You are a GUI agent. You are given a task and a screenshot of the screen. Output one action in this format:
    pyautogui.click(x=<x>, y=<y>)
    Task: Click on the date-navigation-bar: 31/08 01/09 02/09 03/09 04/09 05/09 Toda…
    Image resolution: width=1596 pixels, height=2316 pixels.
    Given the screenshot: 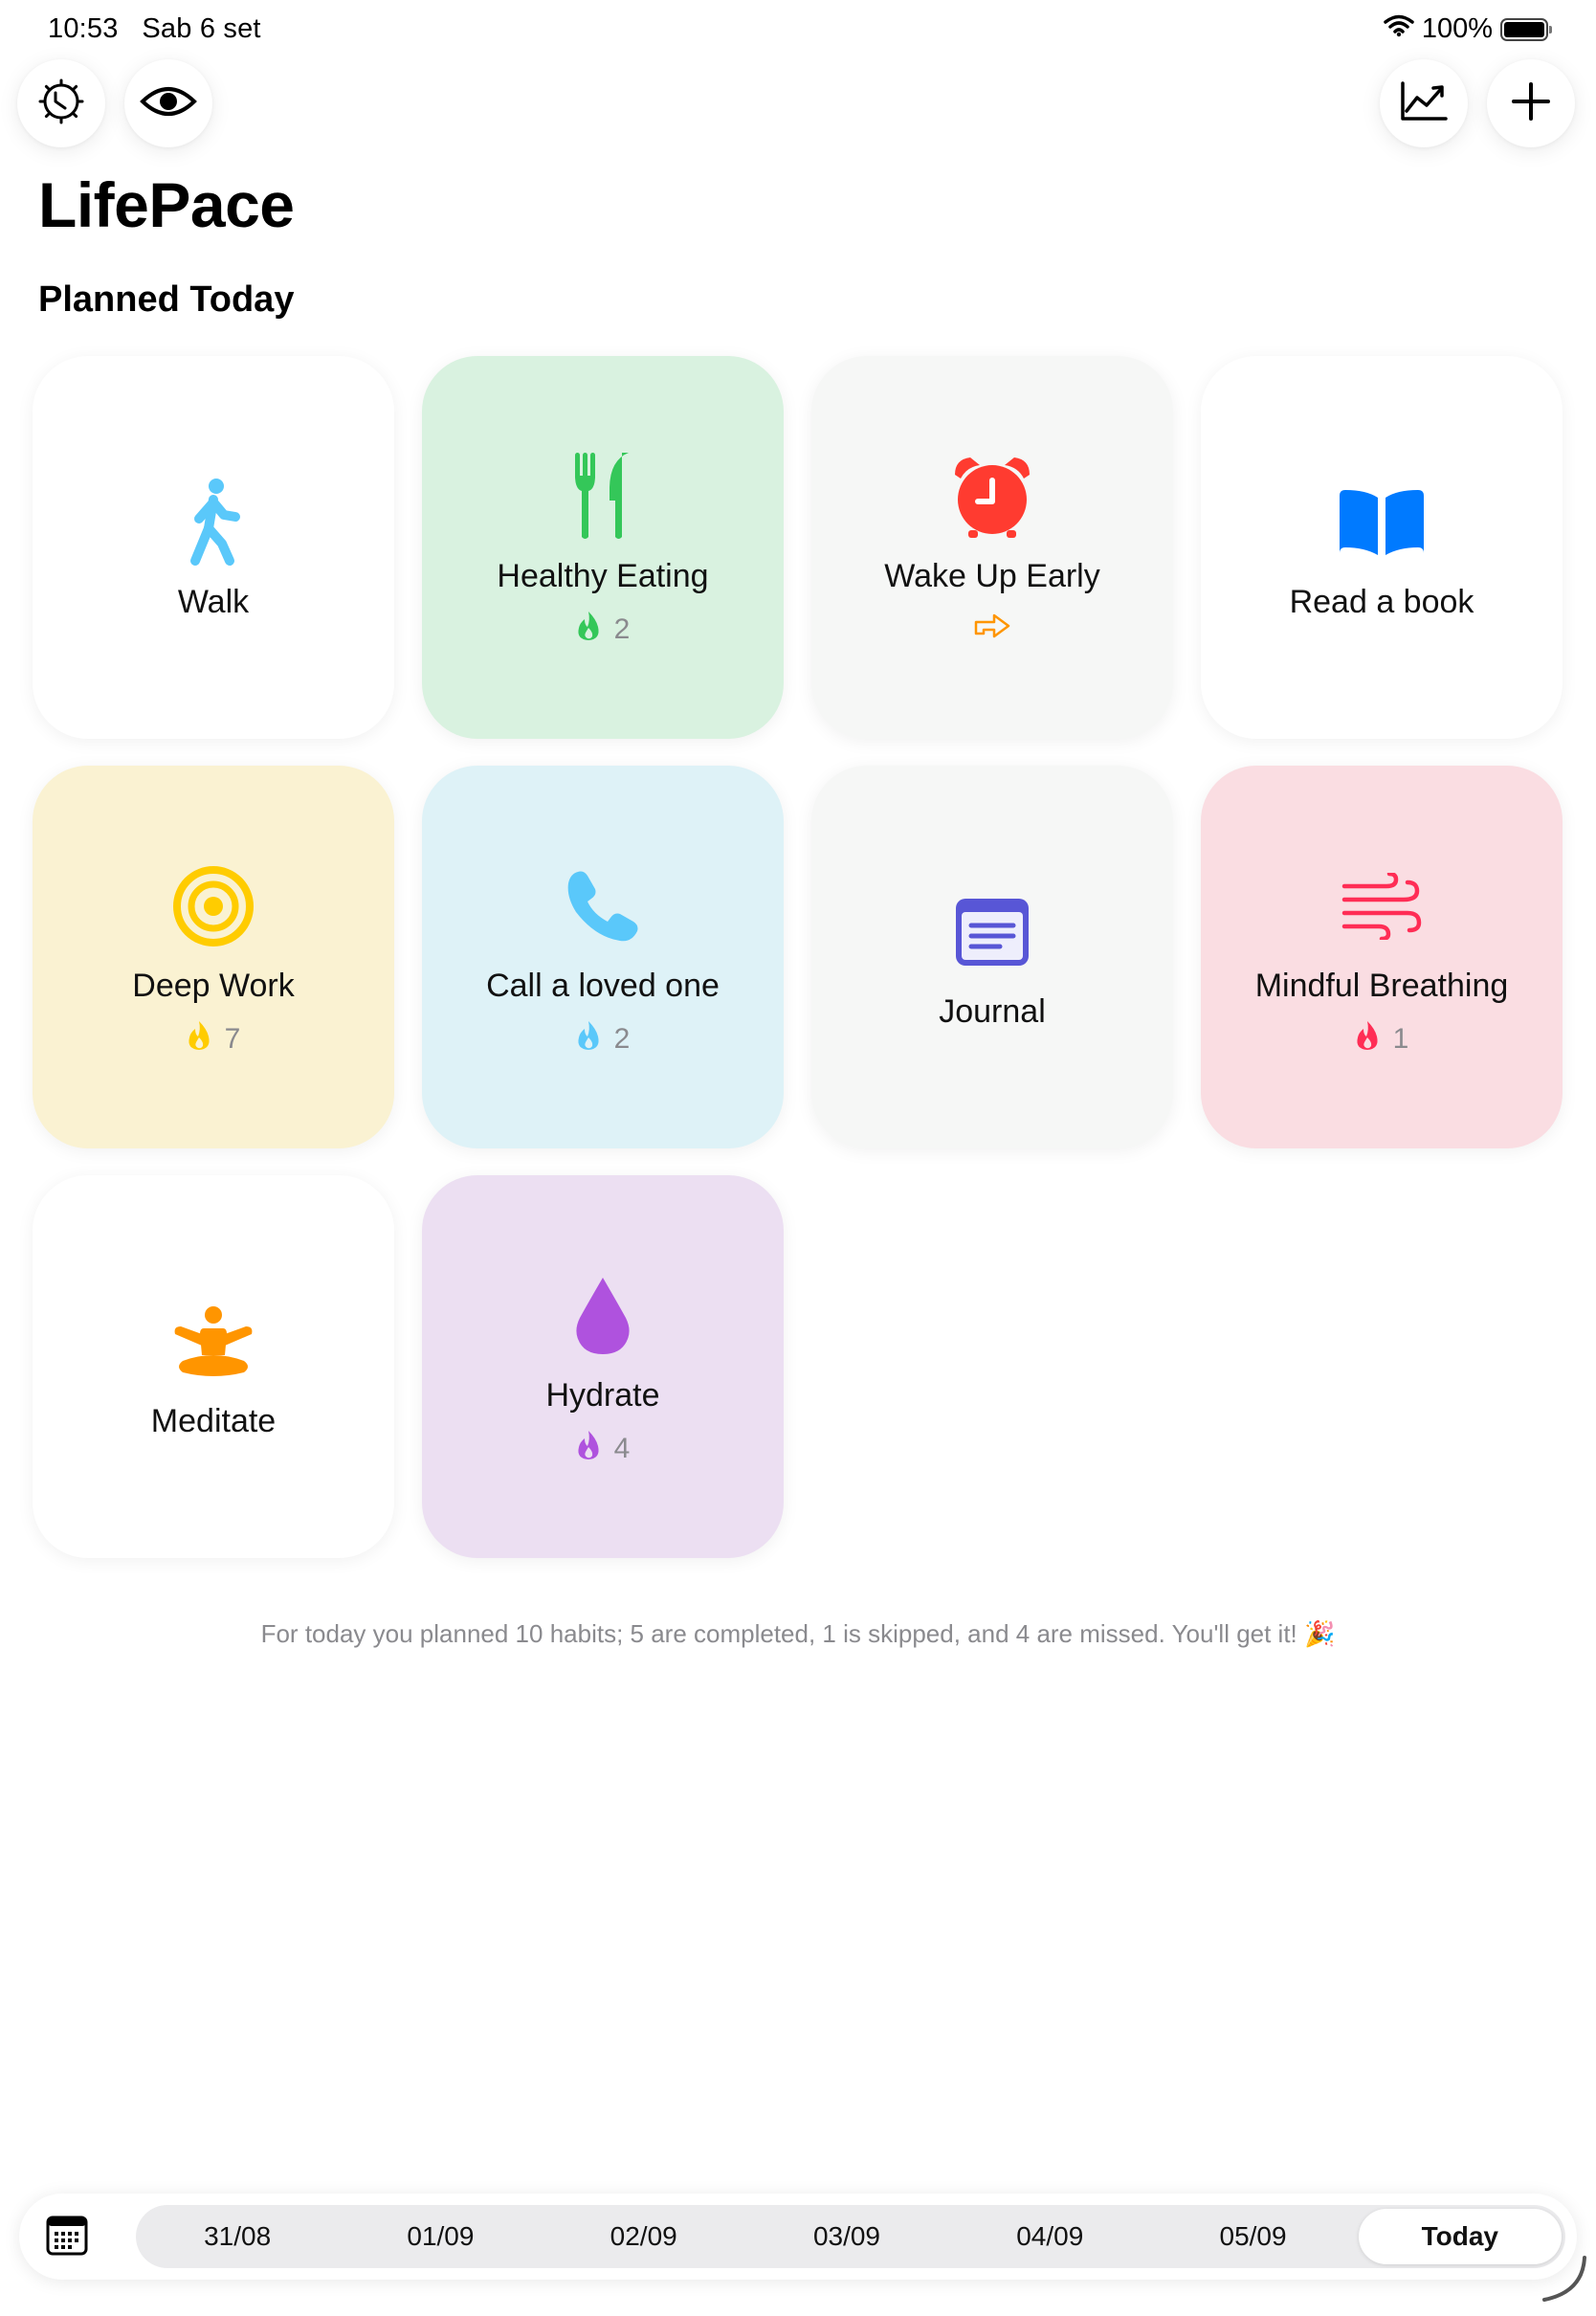 What is the action you would take?
    pyautogui.click(x=798, y=2237)
    